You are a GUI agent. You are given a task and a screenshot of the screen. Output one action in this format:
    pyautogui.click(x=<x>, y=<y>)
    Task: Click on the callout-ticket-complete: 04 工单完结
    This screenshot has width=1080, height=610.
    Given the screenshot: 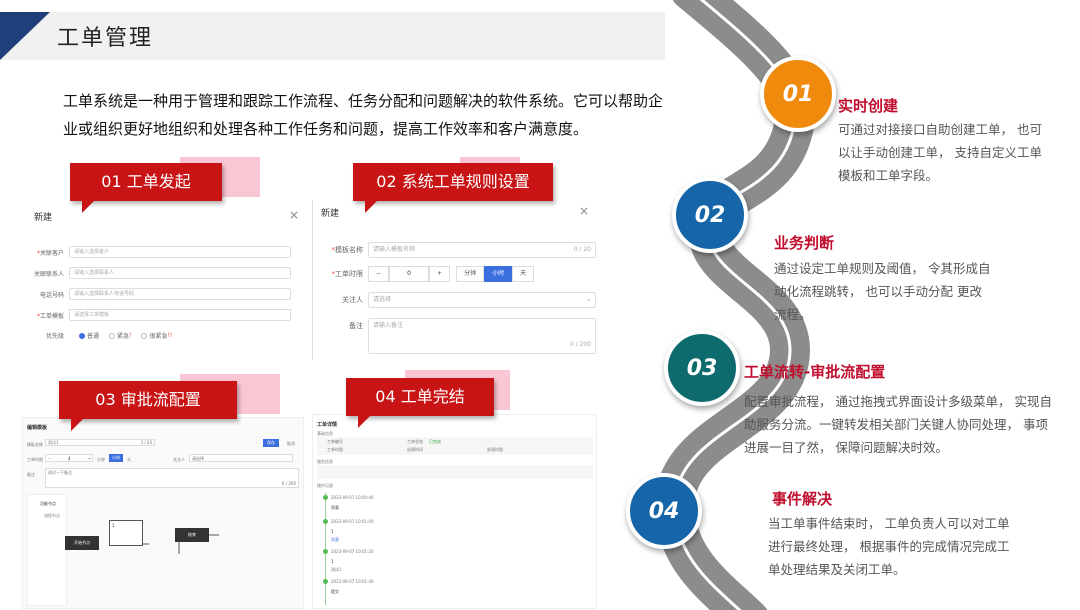 What is the action you would take?
    pyautogui.click(x=420, y=403)
    